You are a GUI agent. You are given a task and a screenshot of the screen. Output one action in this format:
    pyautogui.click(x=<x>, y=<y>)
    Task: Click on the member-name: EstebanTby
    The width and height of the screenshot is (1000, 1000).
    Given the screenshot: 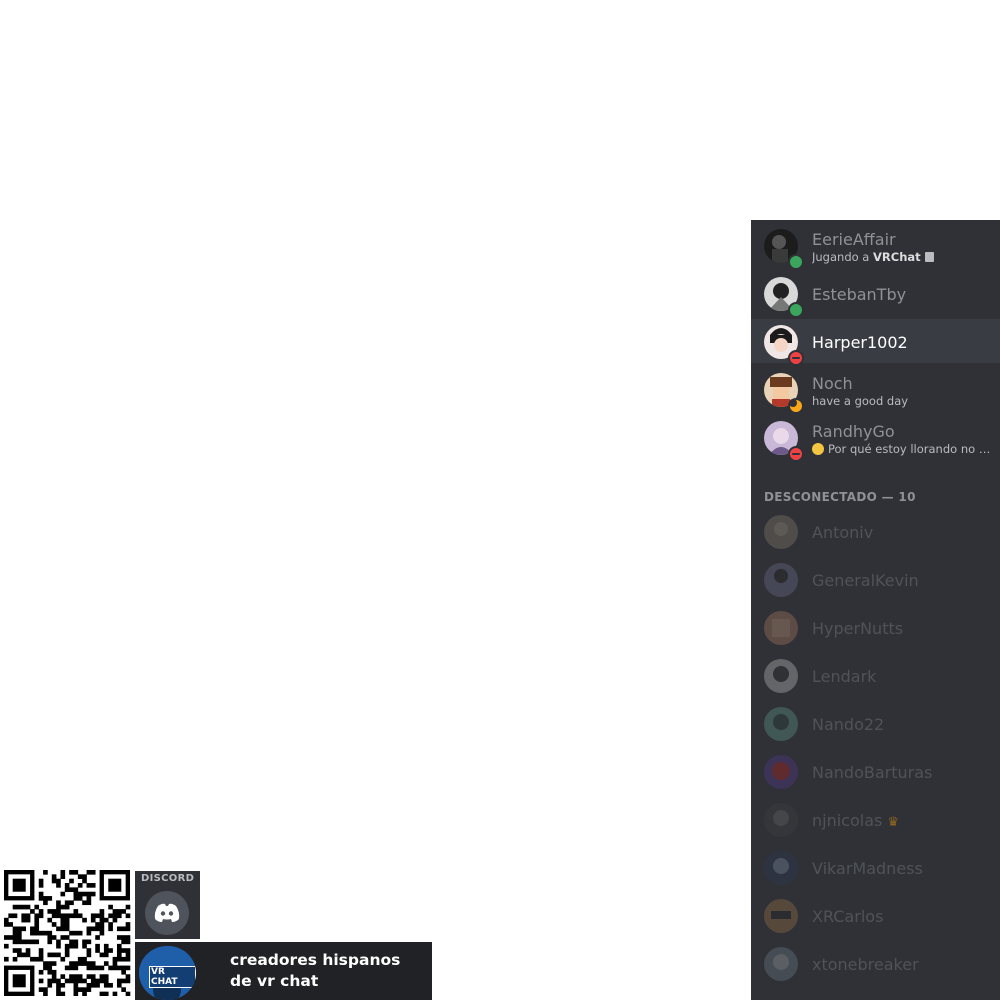 What is the action you would take?
    pyautogui.click(x=859, y=294)
    